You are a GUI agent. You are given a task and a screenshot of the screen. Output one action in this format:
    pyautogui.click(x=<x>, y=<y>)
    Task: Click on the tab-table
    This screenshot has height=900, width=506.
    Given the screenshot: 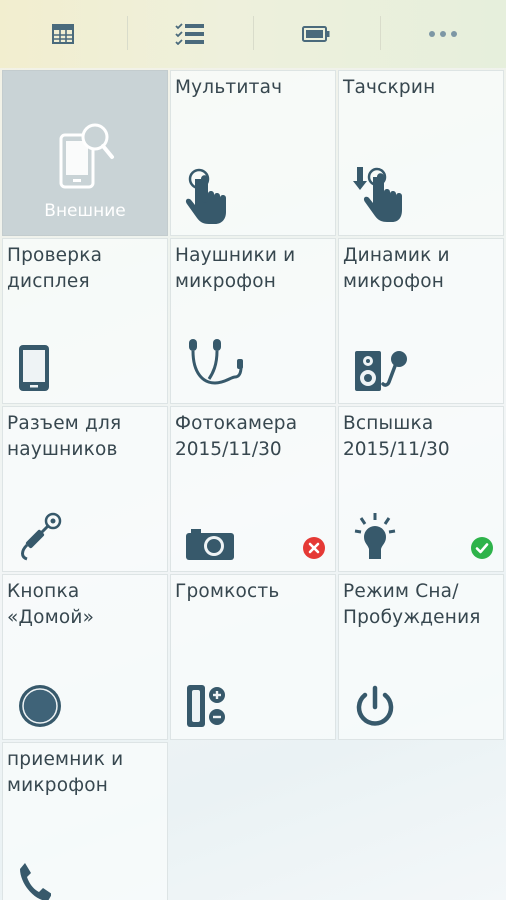 What is the action you would take?
    pyautogui.click(x=63, y=34)
    